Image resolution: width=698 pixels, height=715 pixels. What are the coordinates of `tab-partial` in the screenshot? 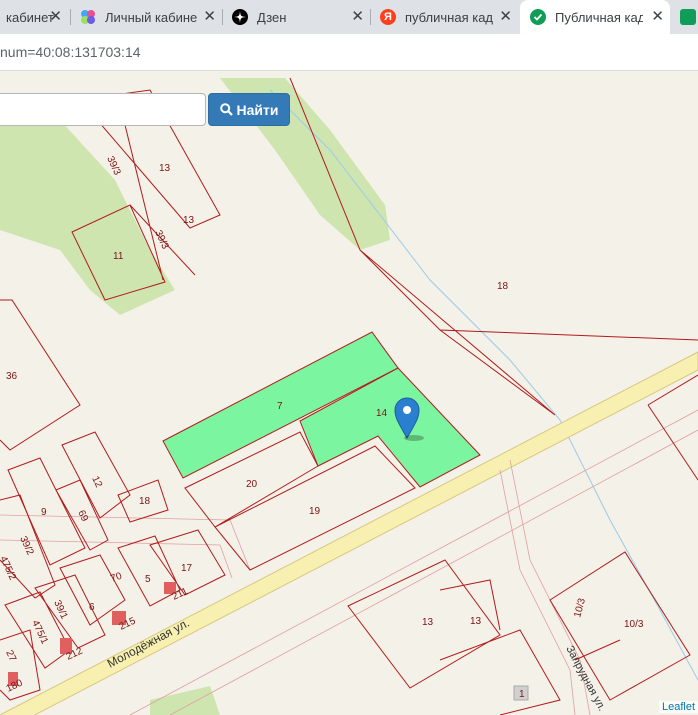 It's located at (689, 17).